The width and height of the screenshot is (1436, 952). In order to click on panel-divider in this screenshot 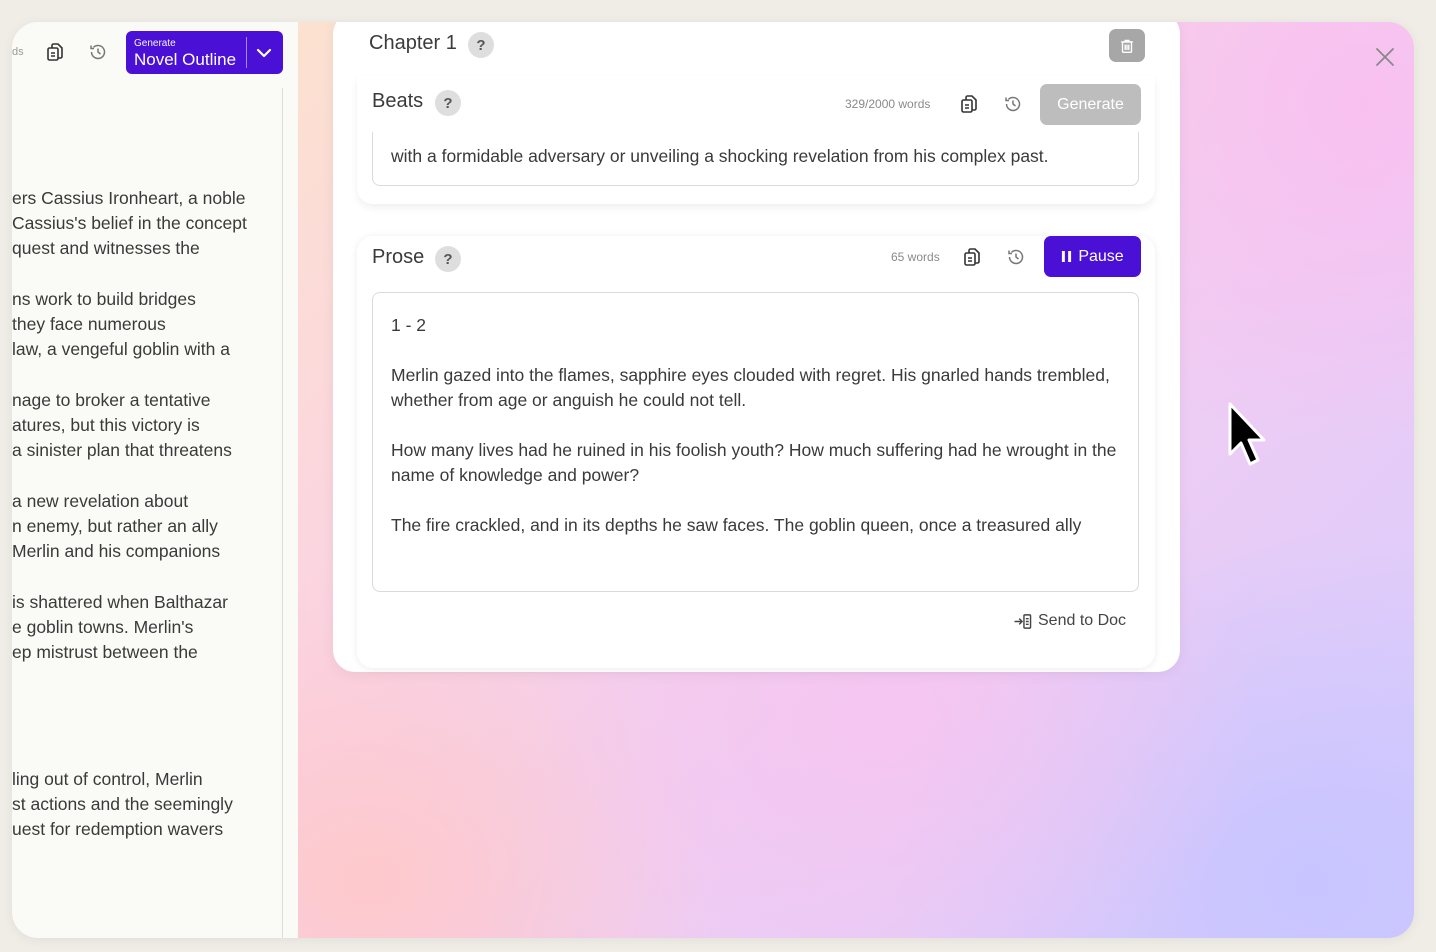, I will do `click(282, 513)`.